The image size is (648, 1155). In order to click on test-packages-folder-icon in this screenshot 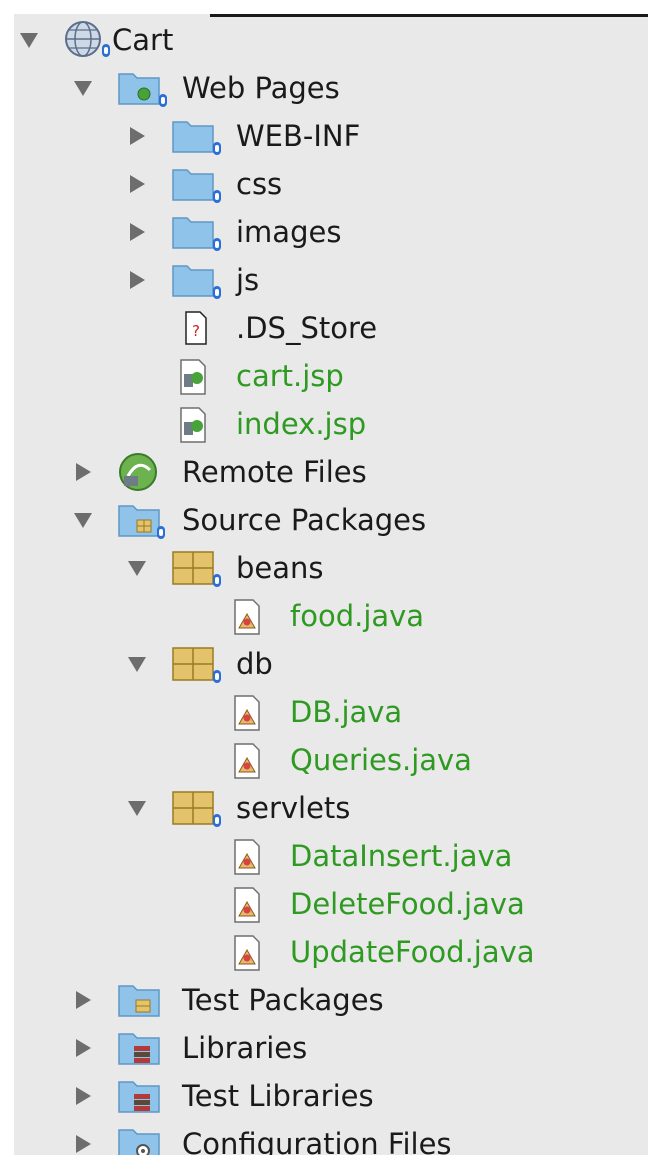, I will do `click(142, 1000)`.